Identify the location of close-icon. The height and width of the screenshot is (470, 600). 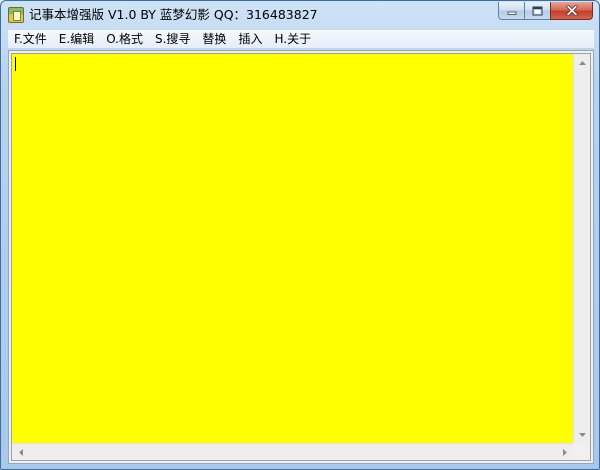
(571, 10).